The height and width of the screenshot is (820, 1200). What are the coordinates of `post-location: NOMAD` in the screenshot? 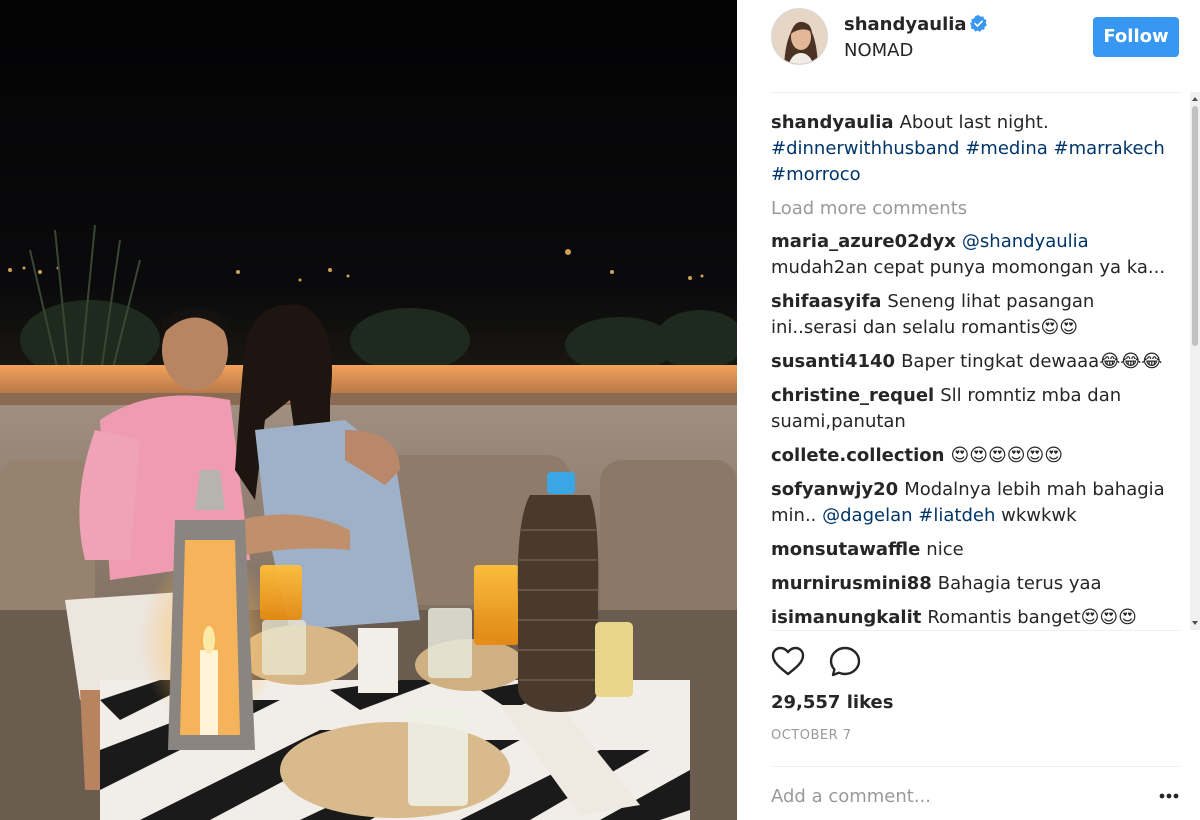 It's located at (878, 50).